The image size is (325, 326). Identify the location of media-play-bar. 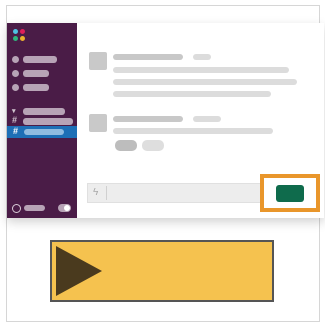
(162, 271).